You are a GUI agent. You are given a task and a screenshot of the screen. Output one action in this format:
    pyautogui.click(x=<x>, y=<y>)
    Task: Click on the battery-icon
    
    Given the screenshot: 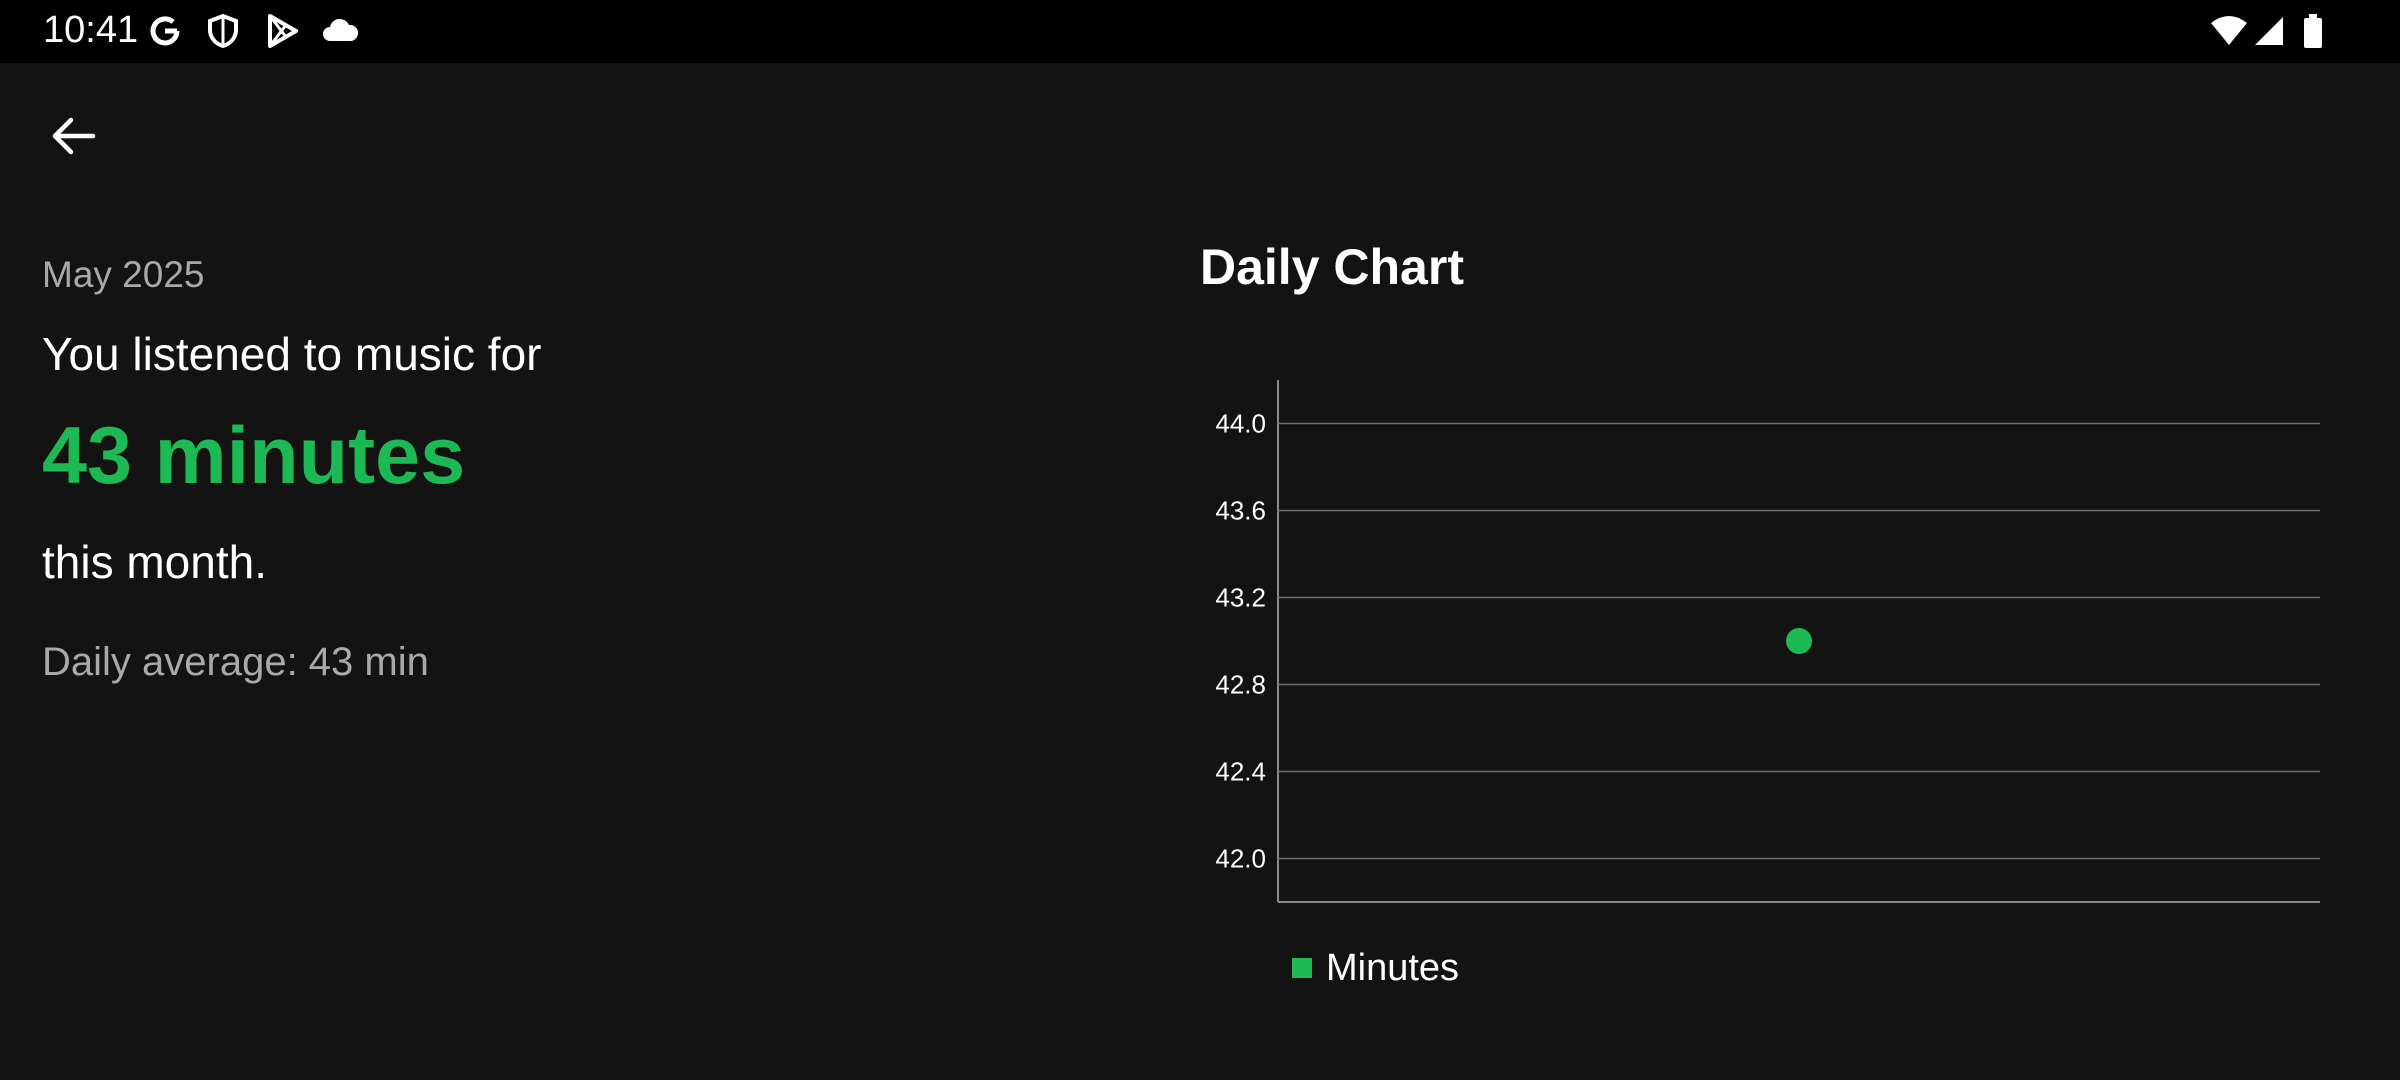 What is the action you would take?
    pyautogui.click(x=2313, y=33)
    